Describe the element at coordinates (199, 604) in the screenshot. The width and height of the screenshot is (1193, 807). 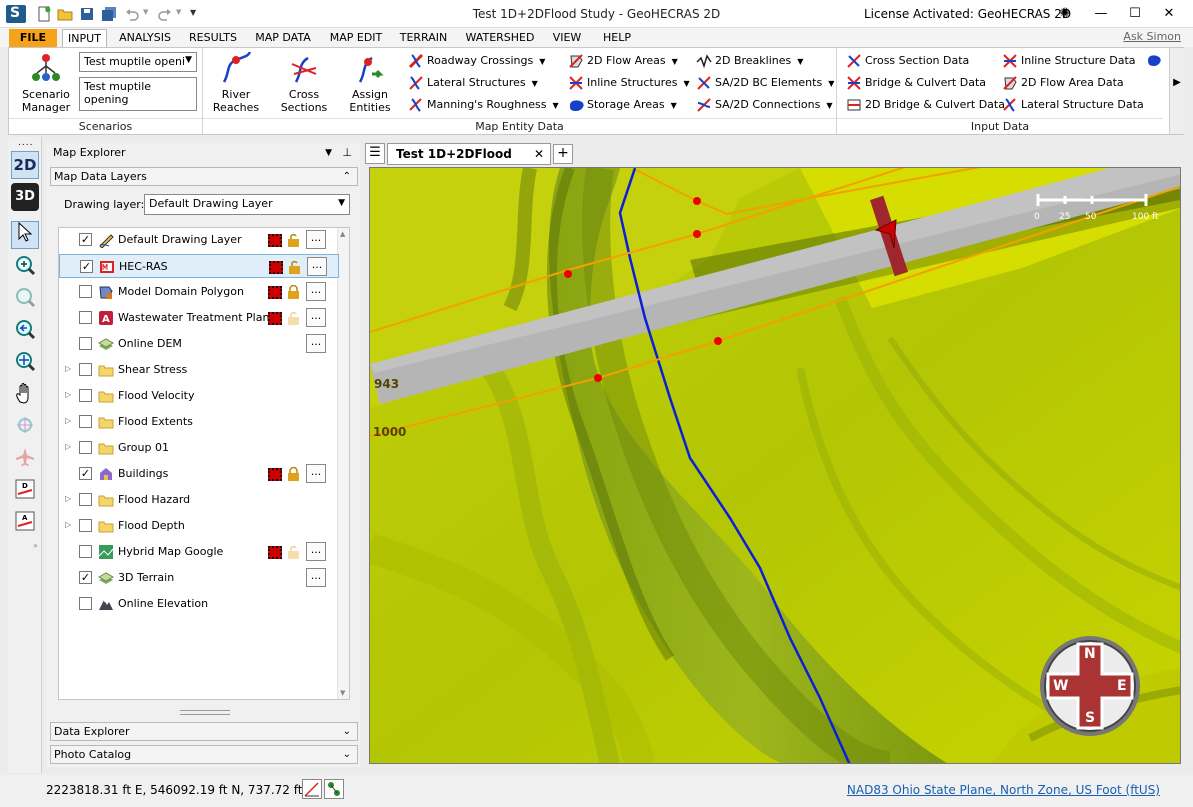
I see `layer-row: Online Elevation` at that location.